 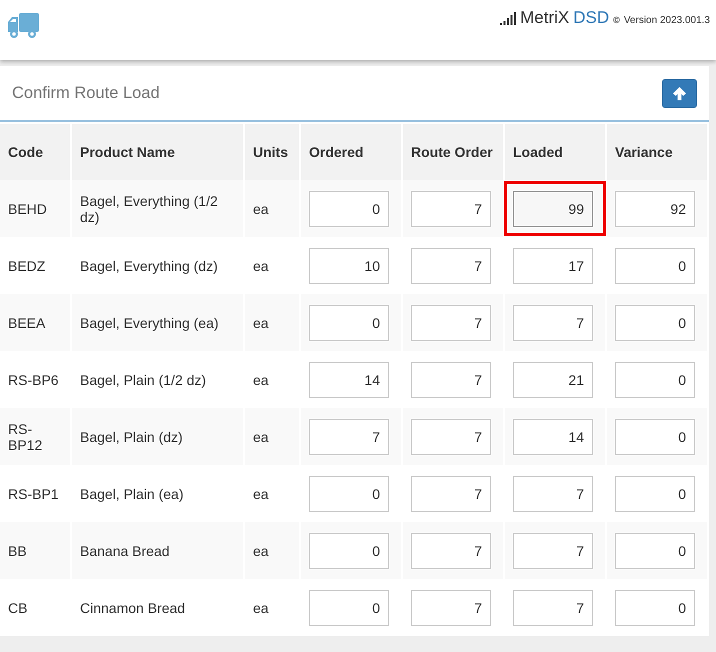 I want to click on code-cell: BEEA, so click(x=35, y=322).